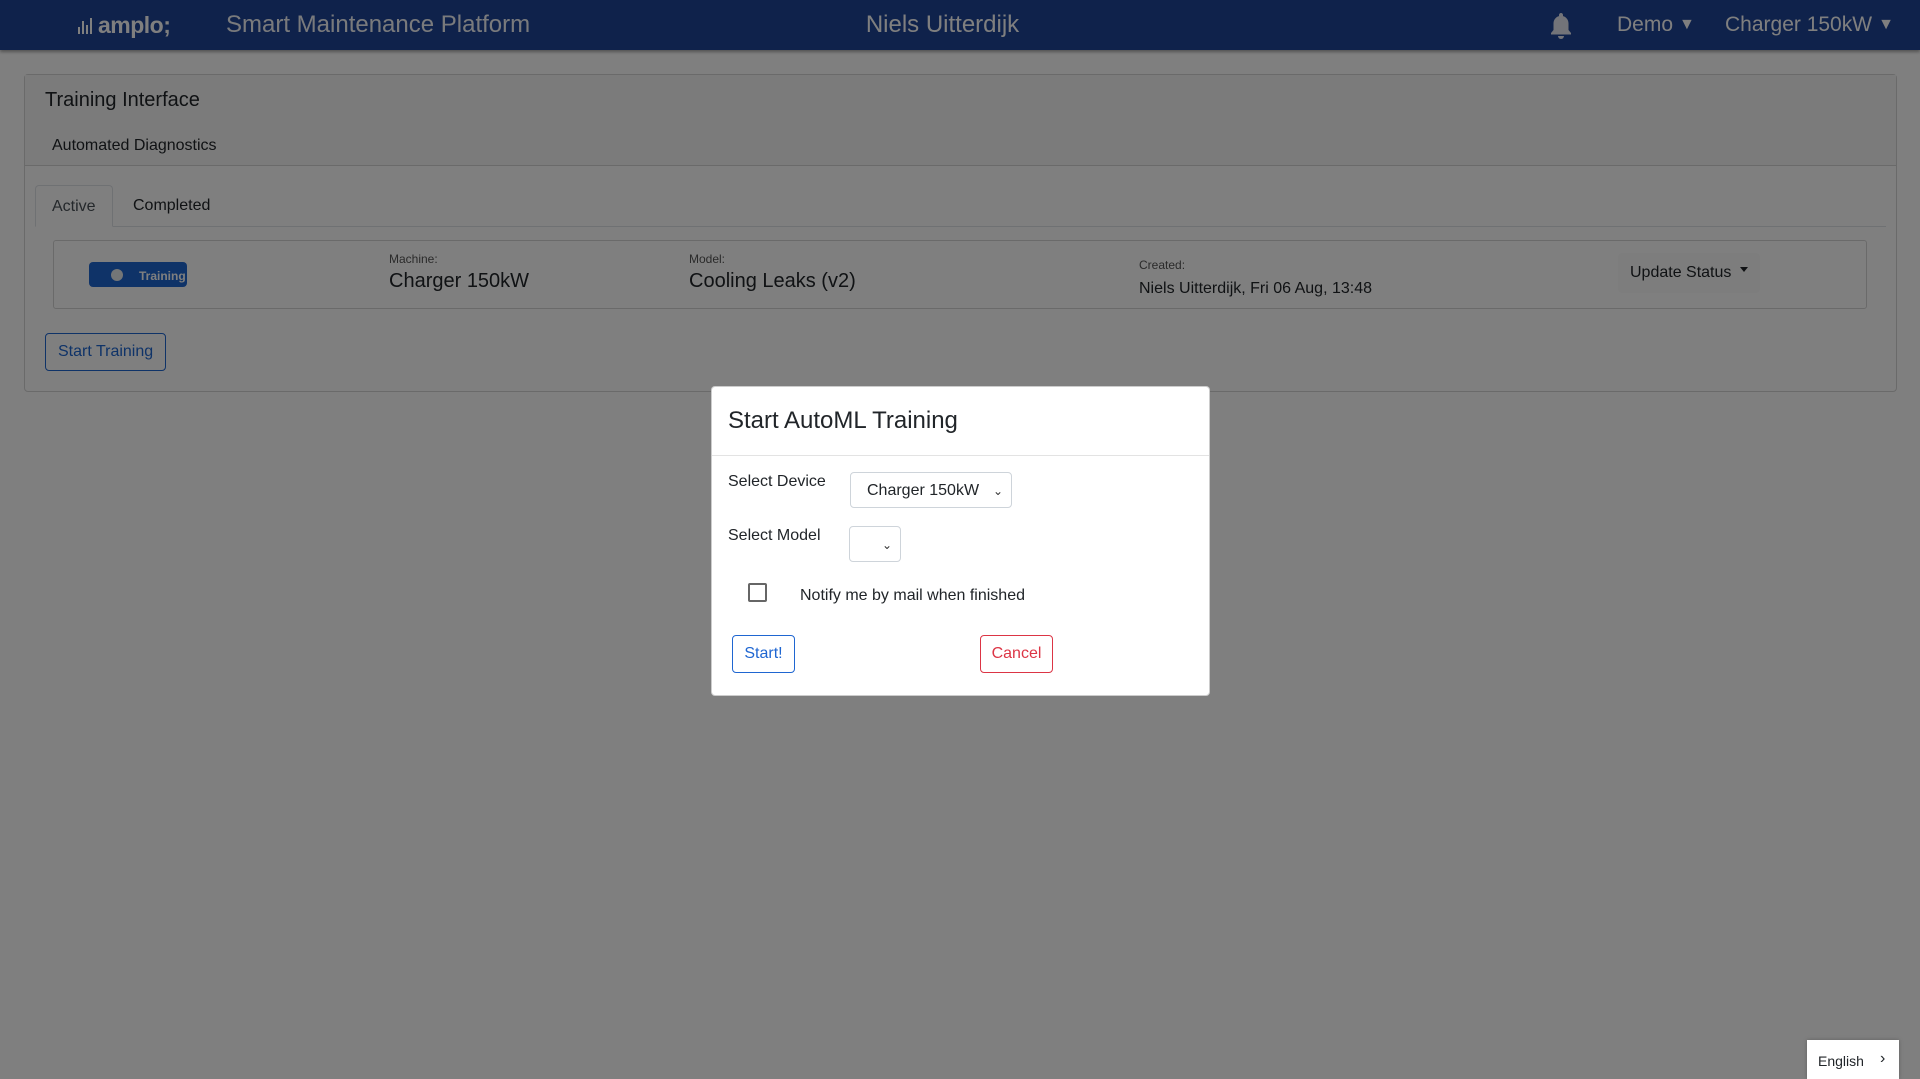 The image size is (1920, 1079). Describe the element at coordinates (912, 596) in the screenshot. I see `notify-label: Notify me by mail when finished` at that location.